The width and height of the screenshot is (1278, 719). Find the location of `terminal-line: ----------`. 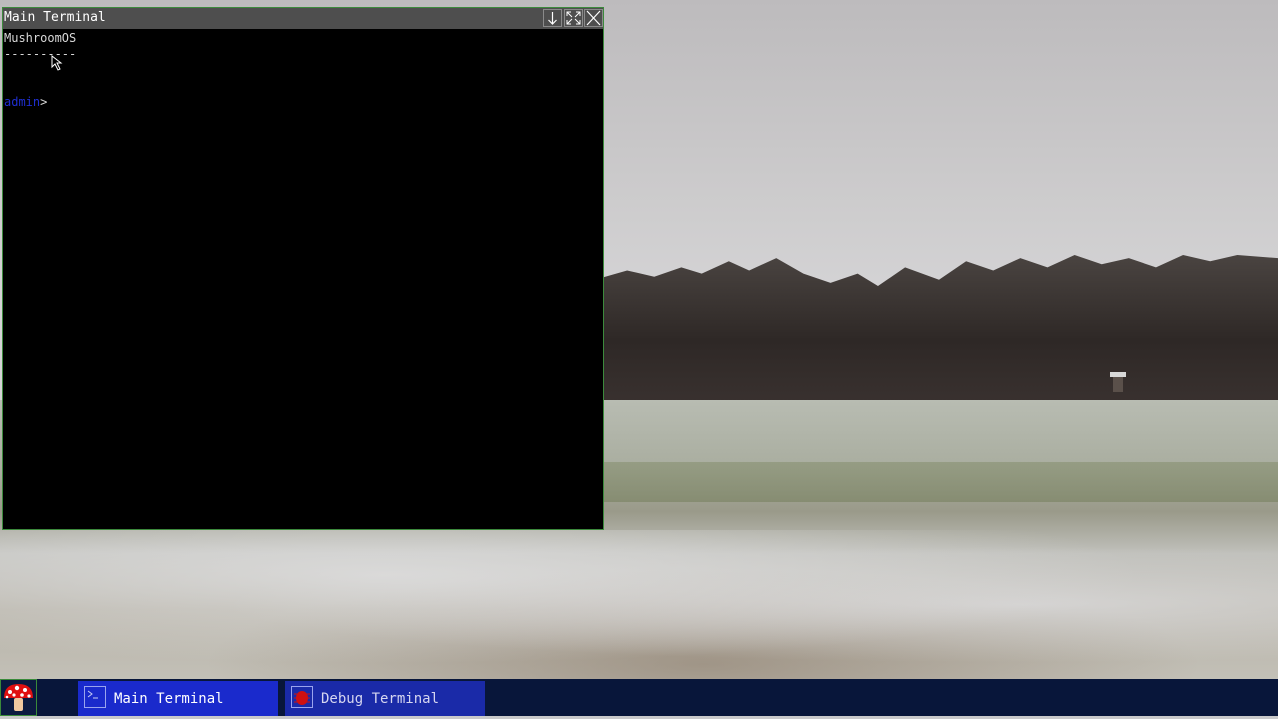

terminal-line: ---------- is located at coordinates (40, 54).